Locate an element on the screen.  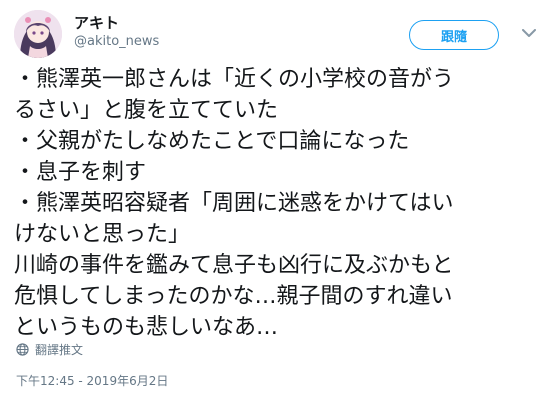
tweet-line: 川崎の事件を鑑みて息子も凶行に及ぶかもと is located at coordinates (234, 265).